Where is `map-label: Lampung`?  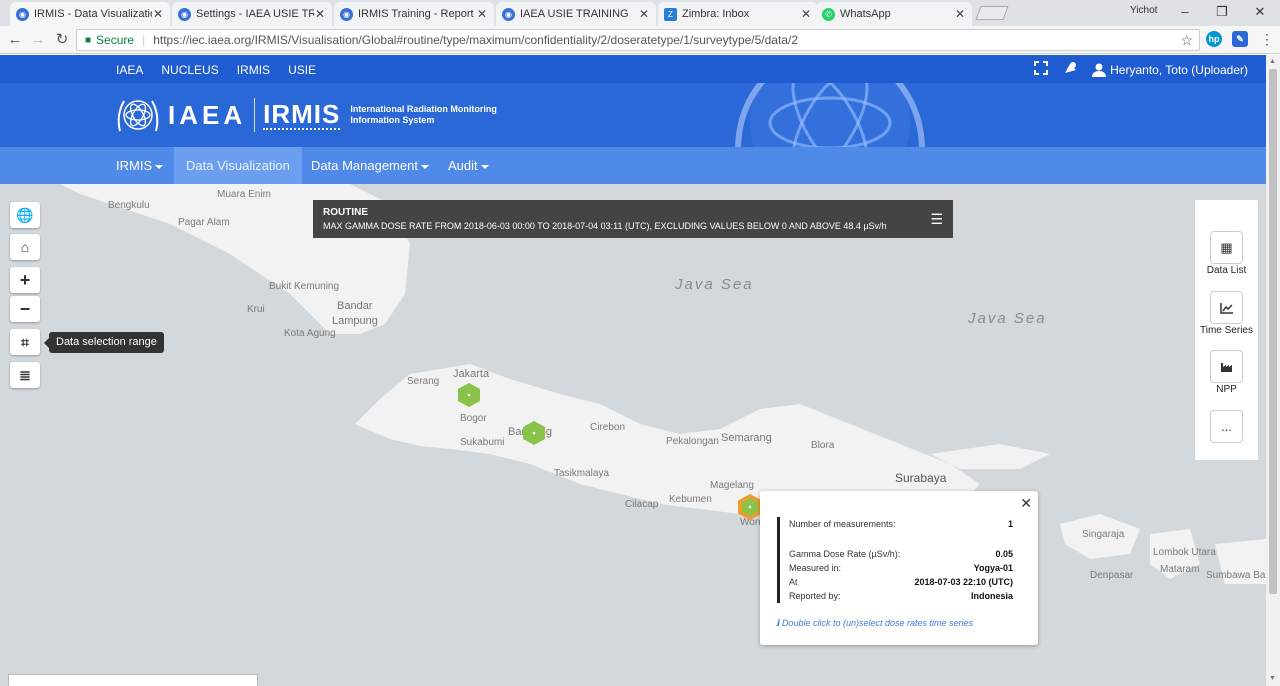 map-label: Lampung is located at coordinates (355, 321).